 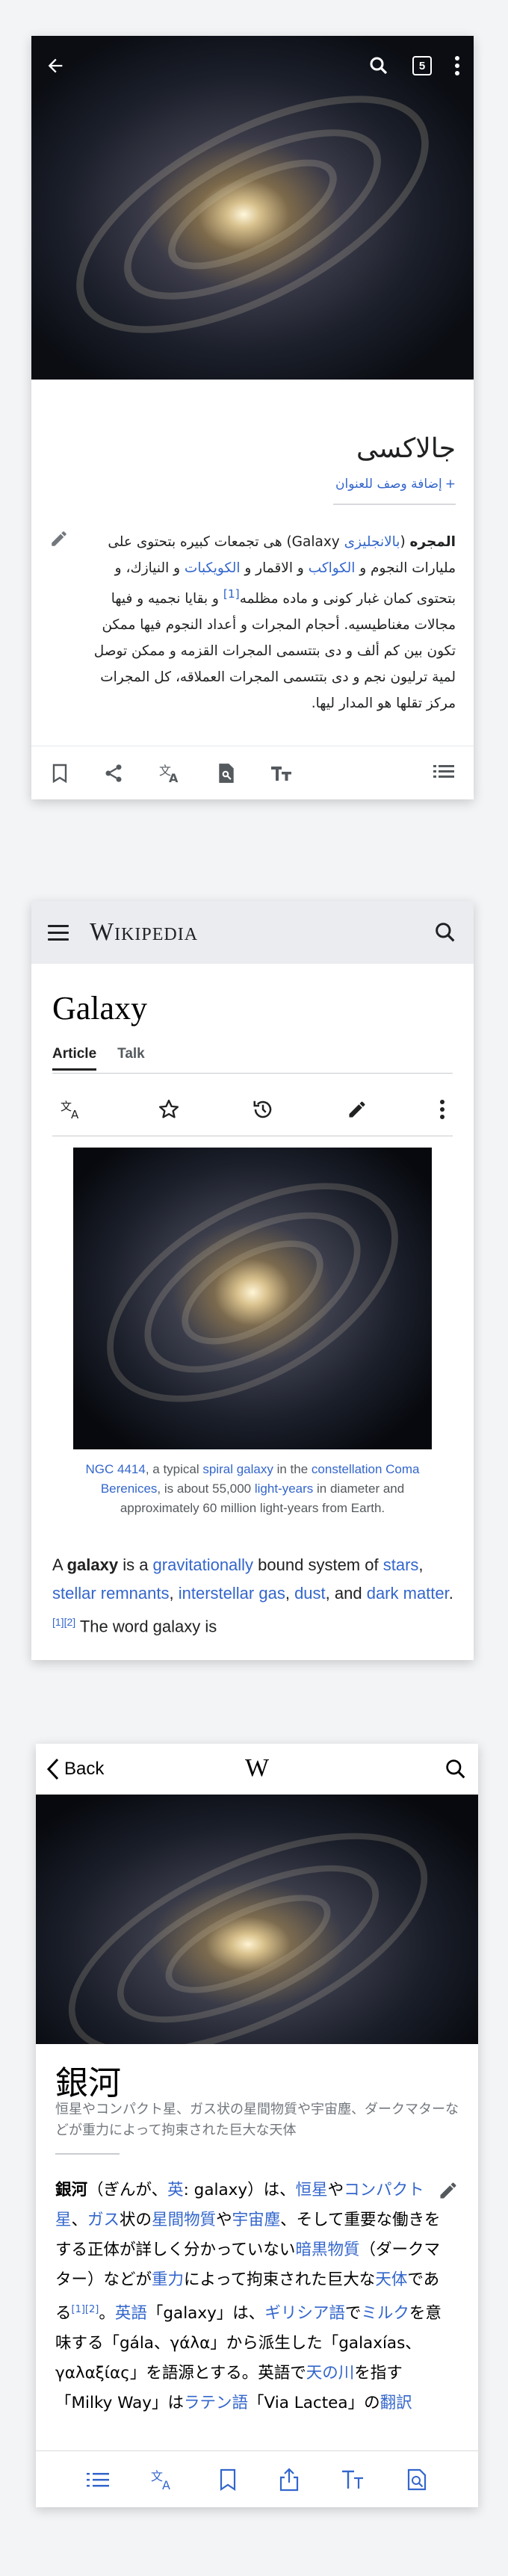 I want to click on dust-link: dust, so click(x=310, y=1593).